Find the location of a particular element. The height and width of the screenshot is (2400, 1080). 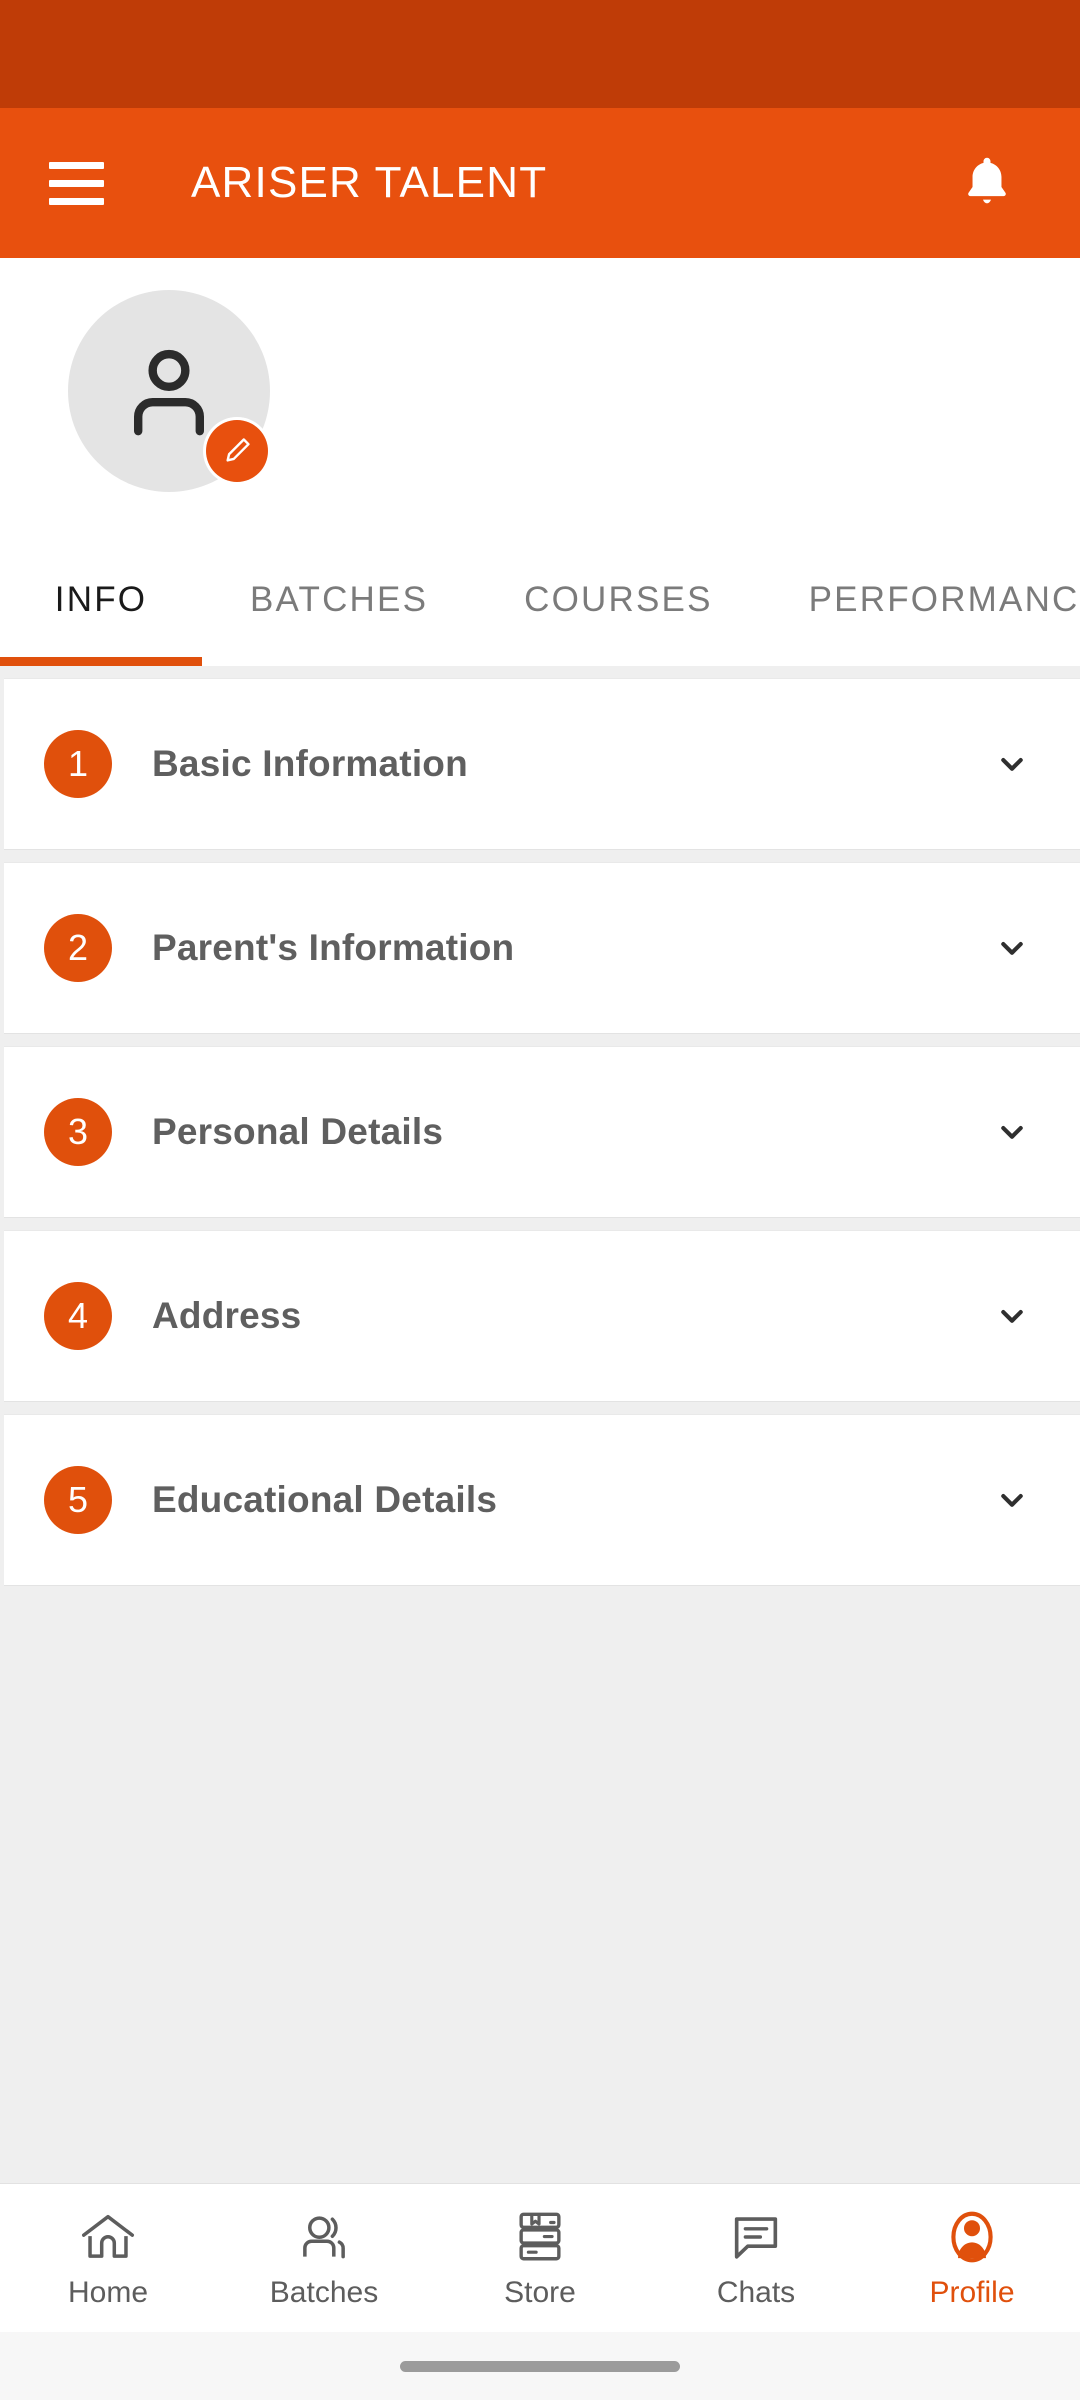

bottom-navigation-bar: Home Batches Store Chats Profile is located at coordinates (540, 2257).